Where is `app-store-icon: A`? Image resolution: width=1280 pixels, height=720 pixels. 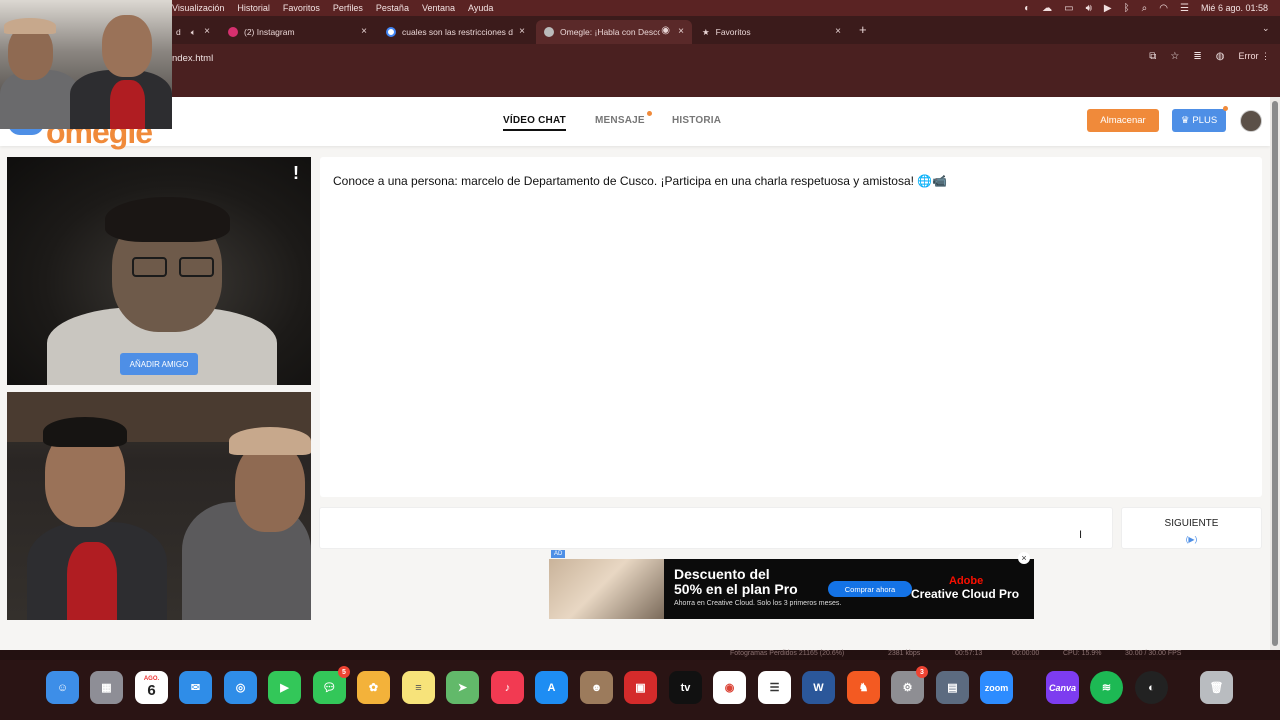 app-store-icon: A is located at coordinates (551, 687).